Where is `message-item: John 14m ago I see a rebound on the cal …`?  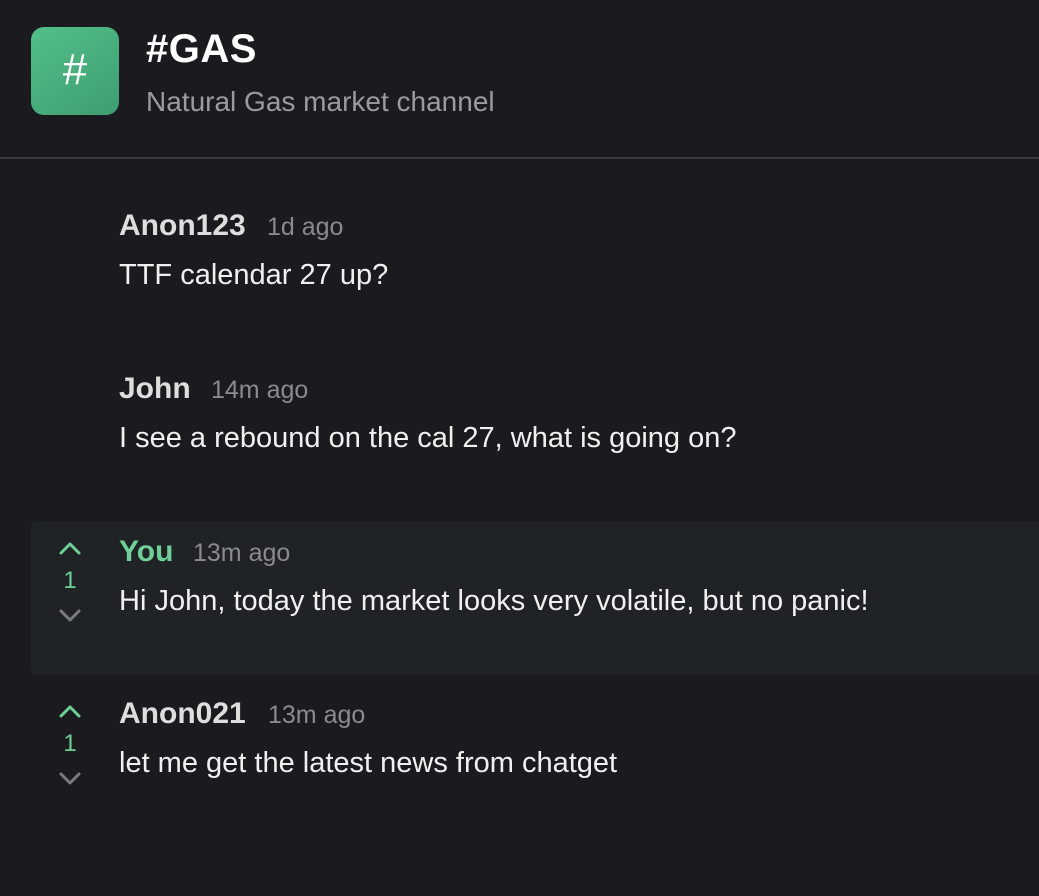
message-item: John 14m ago I see a rebound on the cal … is located at coordinates (519, 418).